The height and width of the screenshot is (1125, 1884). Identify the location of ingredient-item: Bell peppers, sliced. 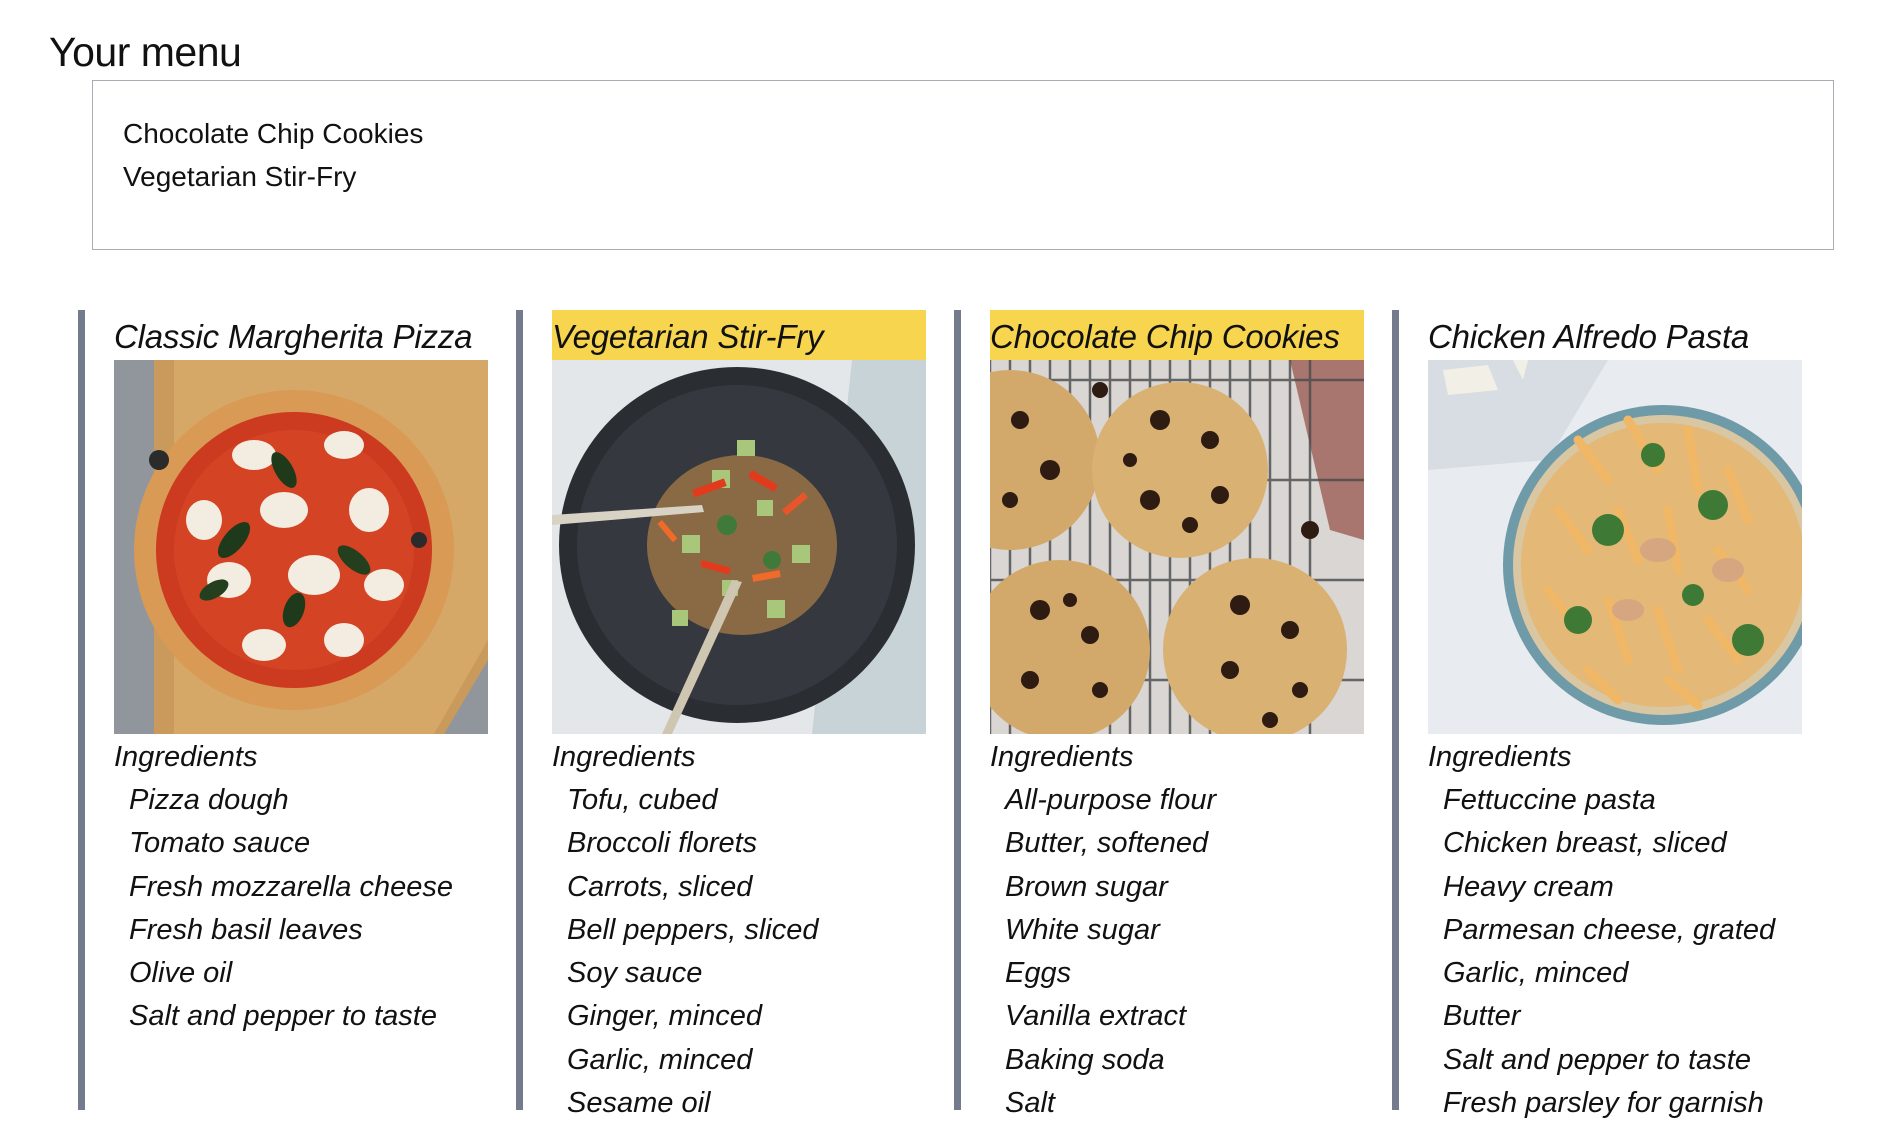
(693, 929).